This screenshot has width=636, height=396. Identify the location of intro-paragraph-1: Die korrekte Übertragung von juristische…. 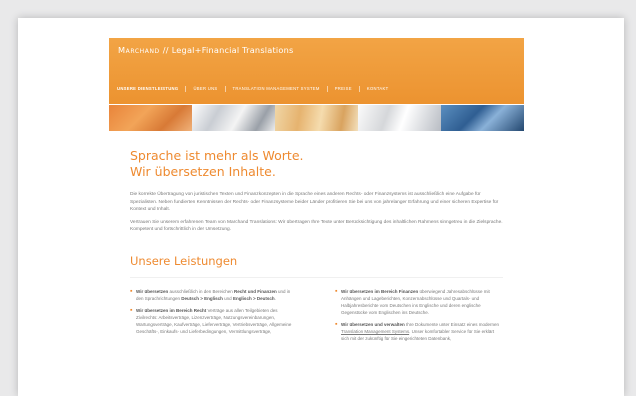
(314, 202).